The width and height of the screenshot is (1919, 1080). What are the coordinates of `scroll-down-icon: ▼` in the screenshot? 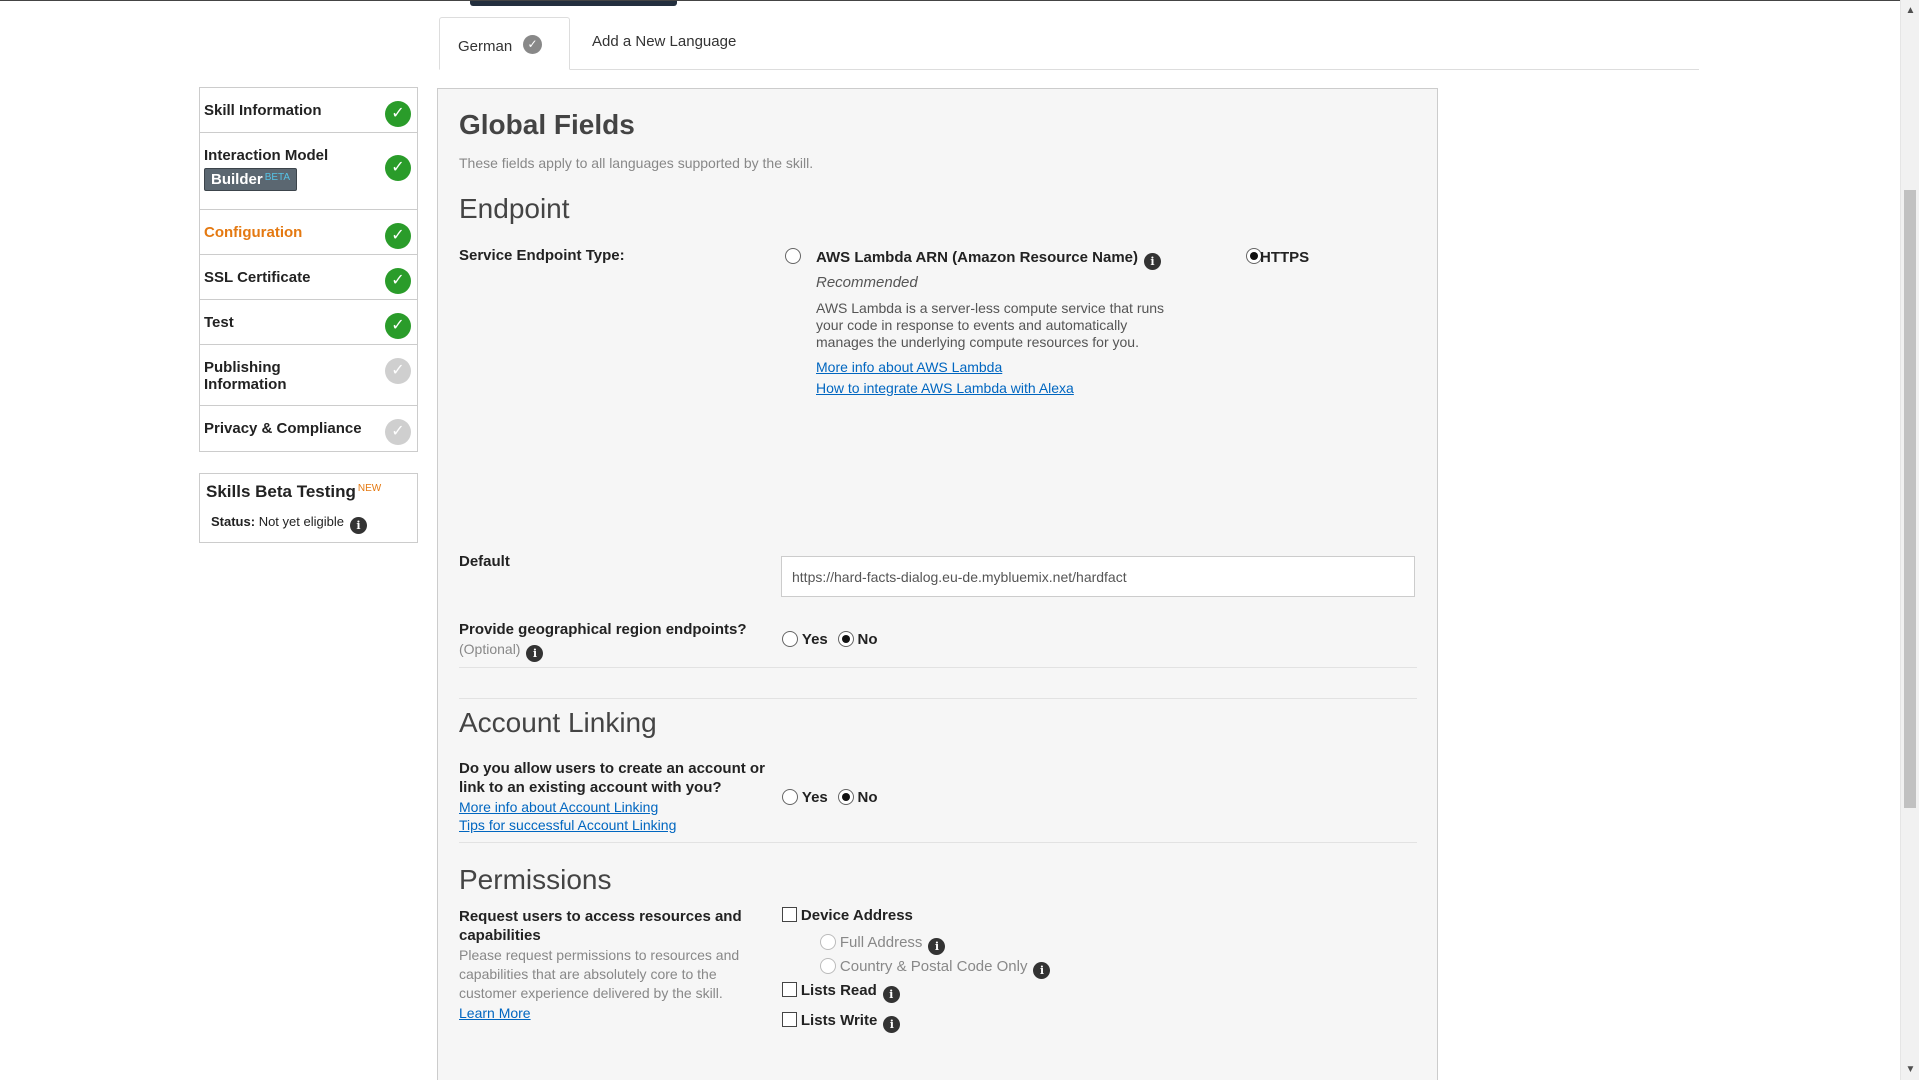 It's located at (1910, 1069).